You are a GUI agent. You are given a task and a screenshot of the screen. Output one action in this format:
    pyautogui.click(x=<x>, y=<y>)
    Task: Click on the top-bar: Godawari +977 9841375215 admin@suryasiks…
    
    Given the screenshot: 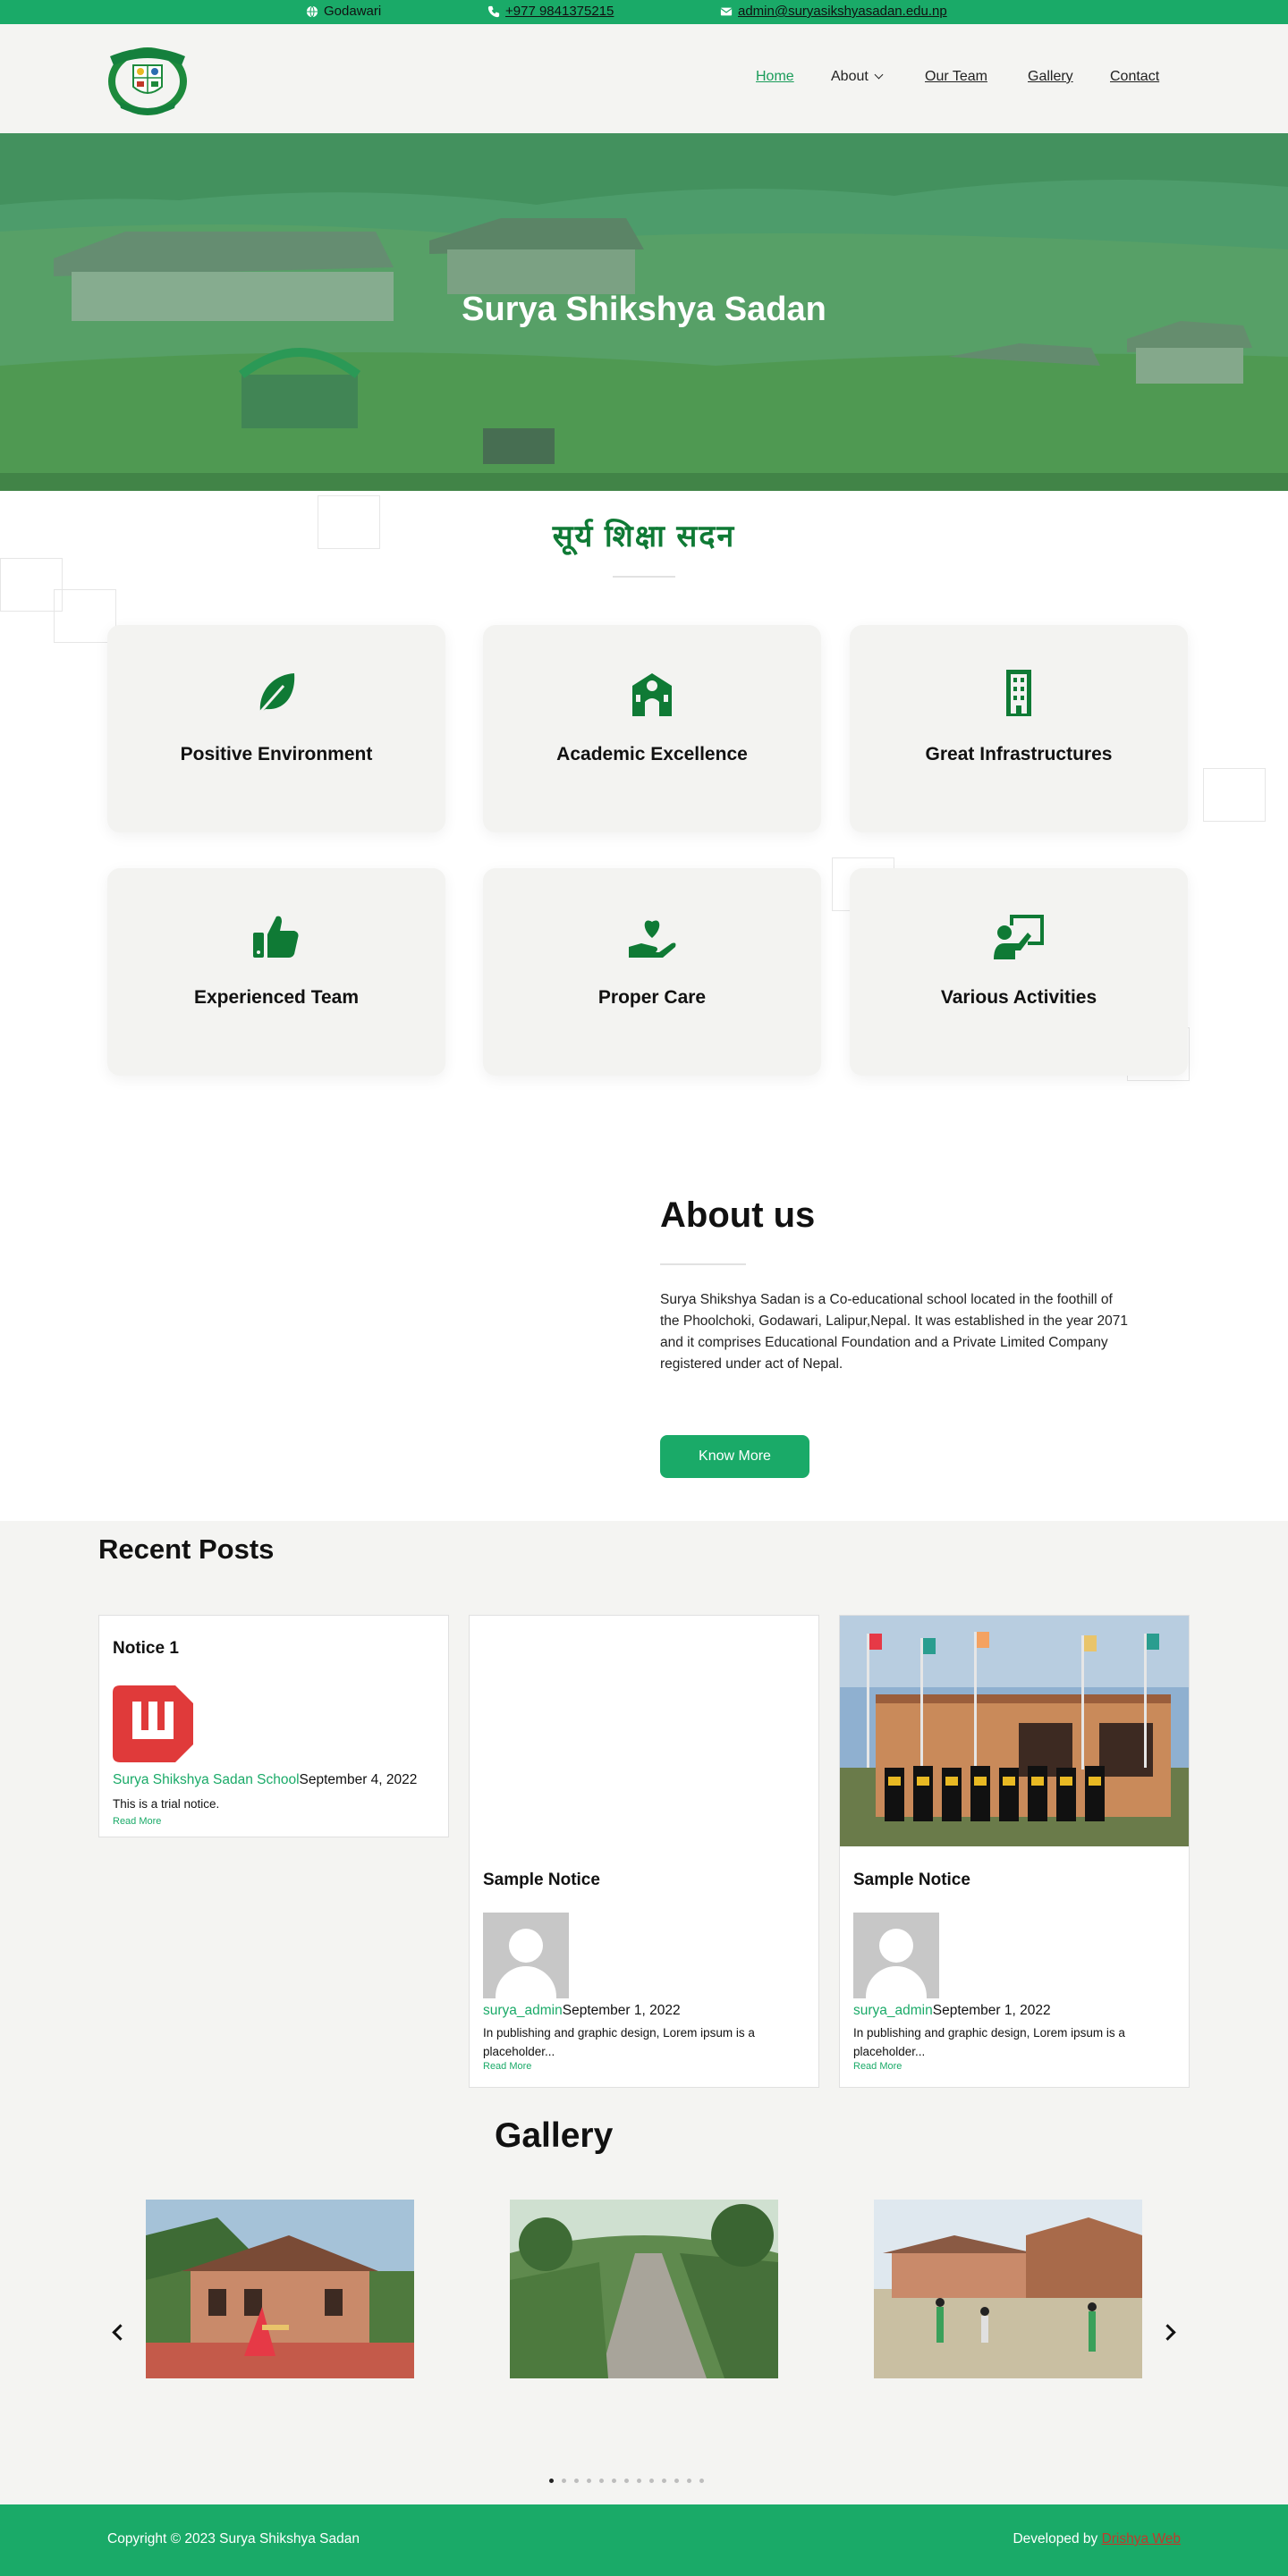 What is the action you would take?
    pyautogui.click(x=644, y=12)
    